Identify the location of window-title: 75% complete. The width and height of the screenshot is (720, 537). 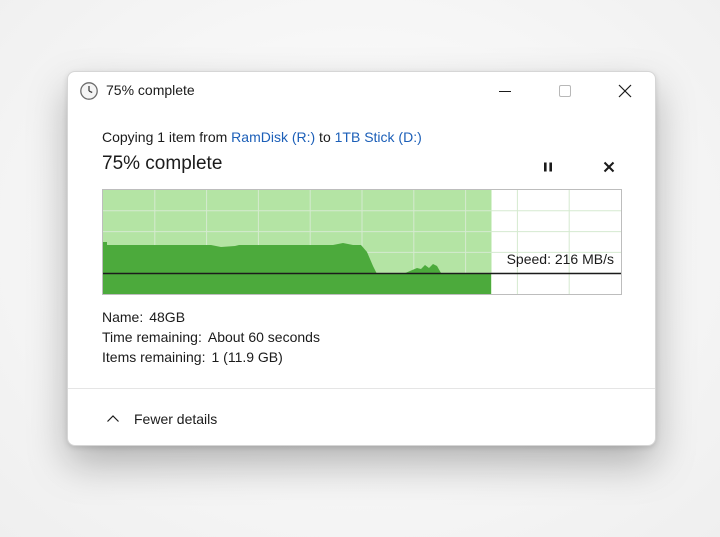
(150, 90).